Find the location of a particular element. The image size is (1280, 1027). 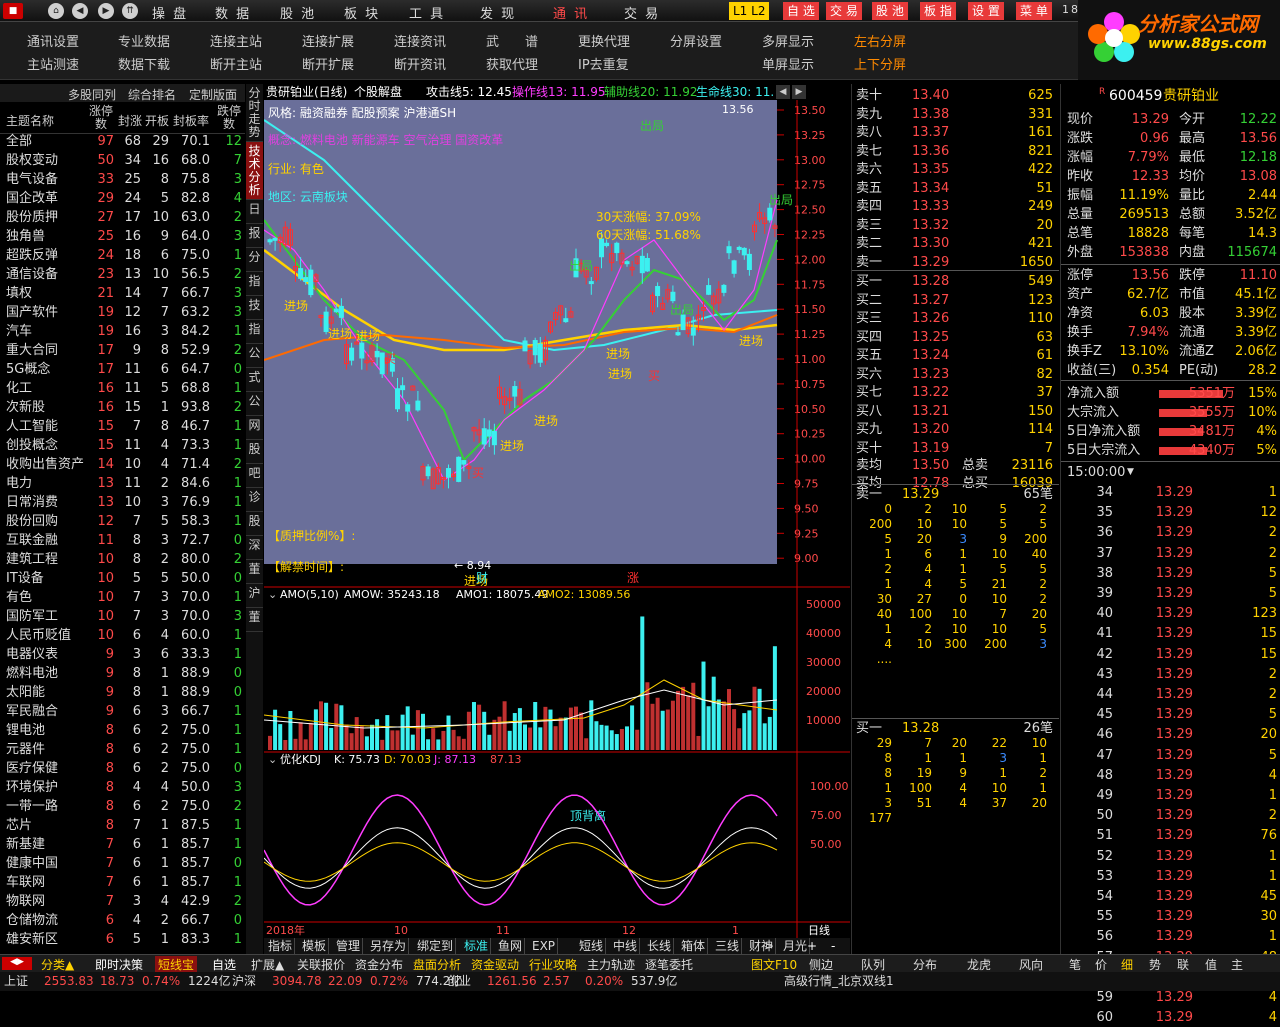

bottom-tab: 价 is located at coordinates (1101, 964).